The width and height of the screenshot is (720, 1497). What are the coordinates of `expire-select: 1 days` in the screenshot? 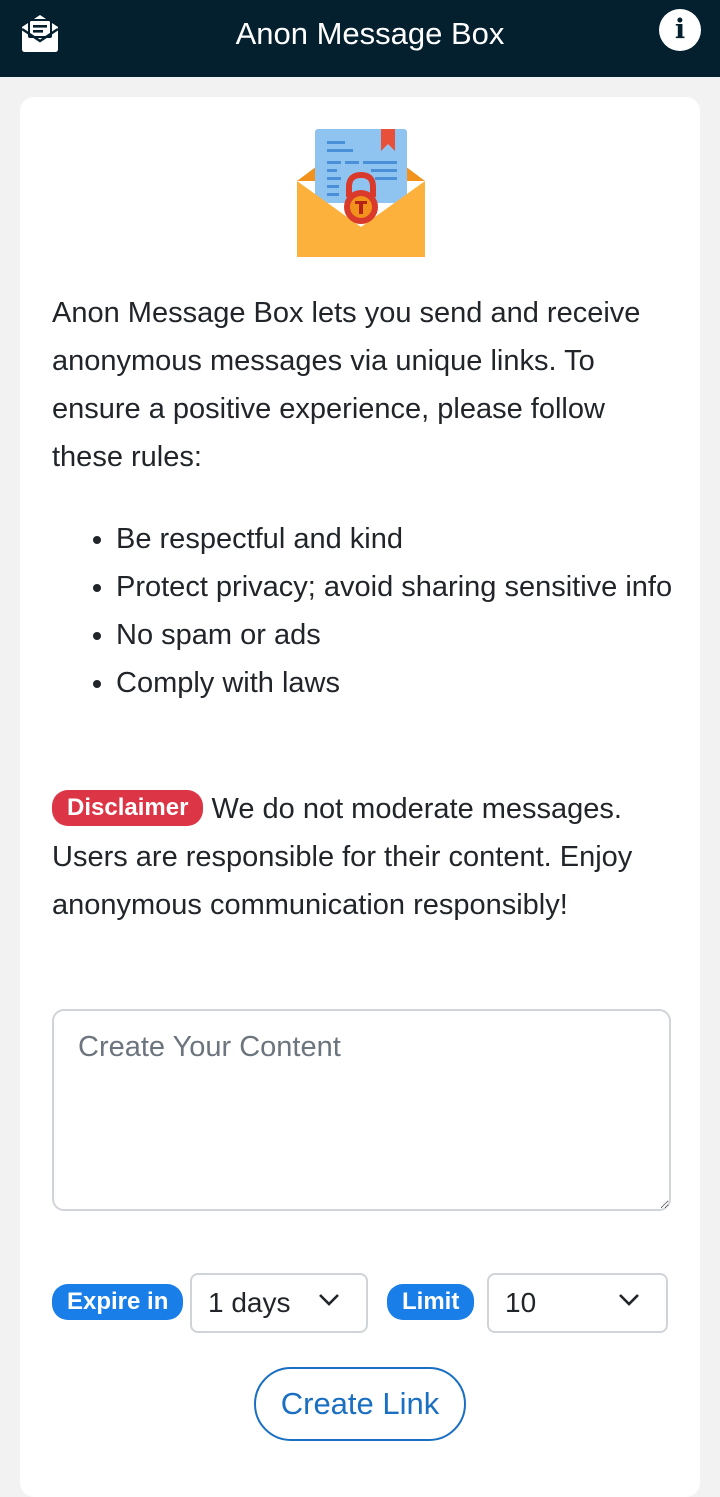 It's located at (279, 1303).